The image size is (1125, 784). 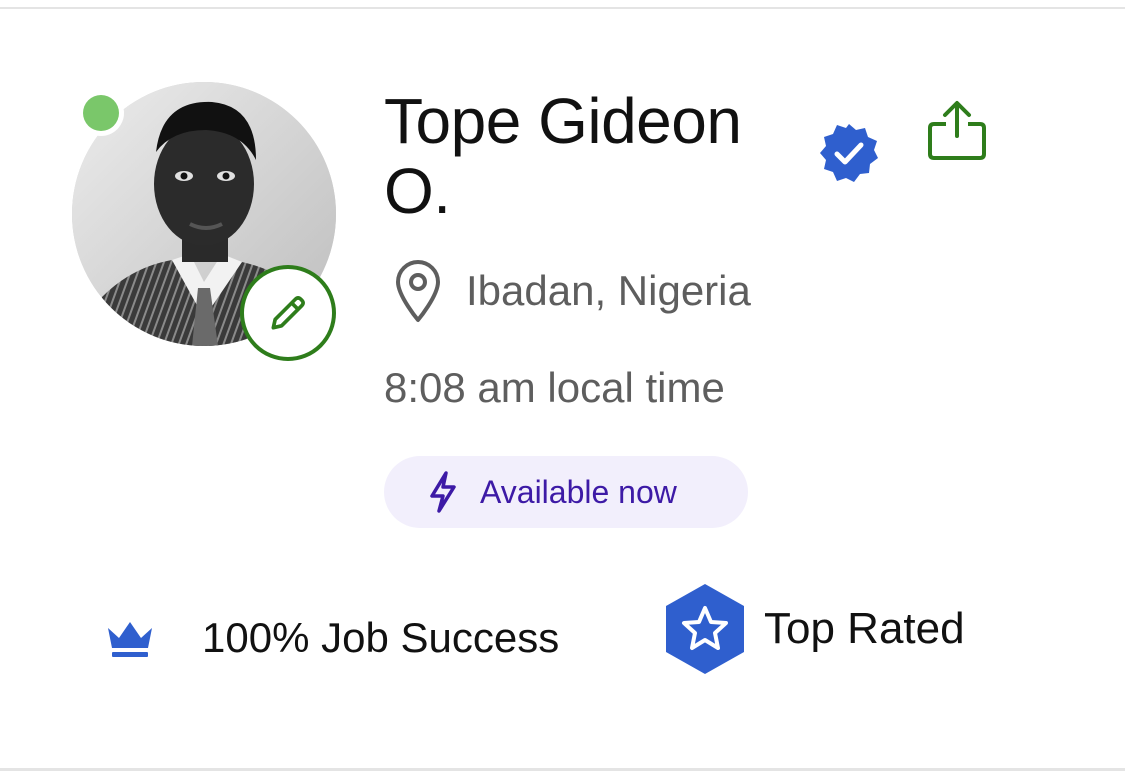 I want to click on local-time: 8:08 am local time, so click(x=554, y=387).